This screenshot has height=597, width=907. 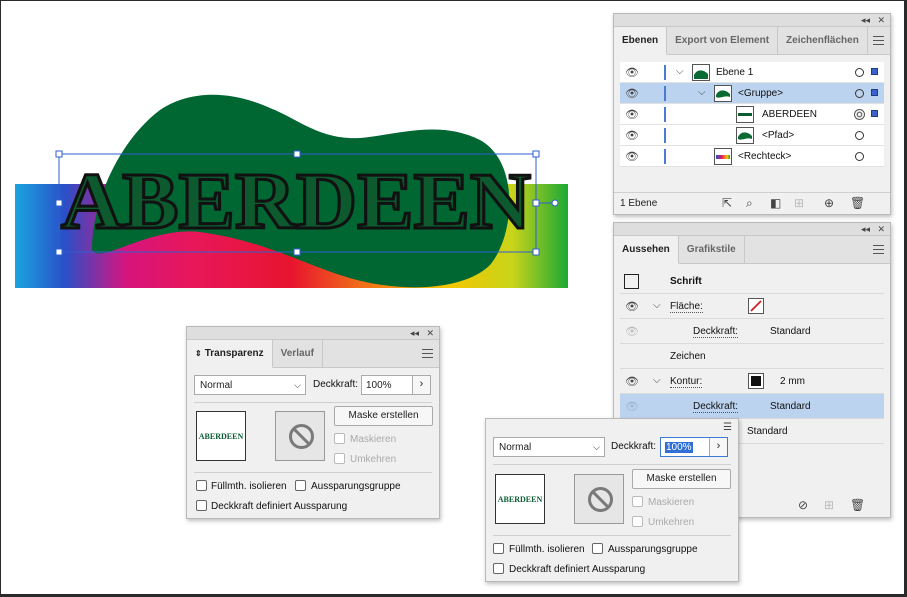 What do you see at coordinates (727, 427) in the screenshot?
I see `list-options-icon: ☰` at bounding box center [727, 427].